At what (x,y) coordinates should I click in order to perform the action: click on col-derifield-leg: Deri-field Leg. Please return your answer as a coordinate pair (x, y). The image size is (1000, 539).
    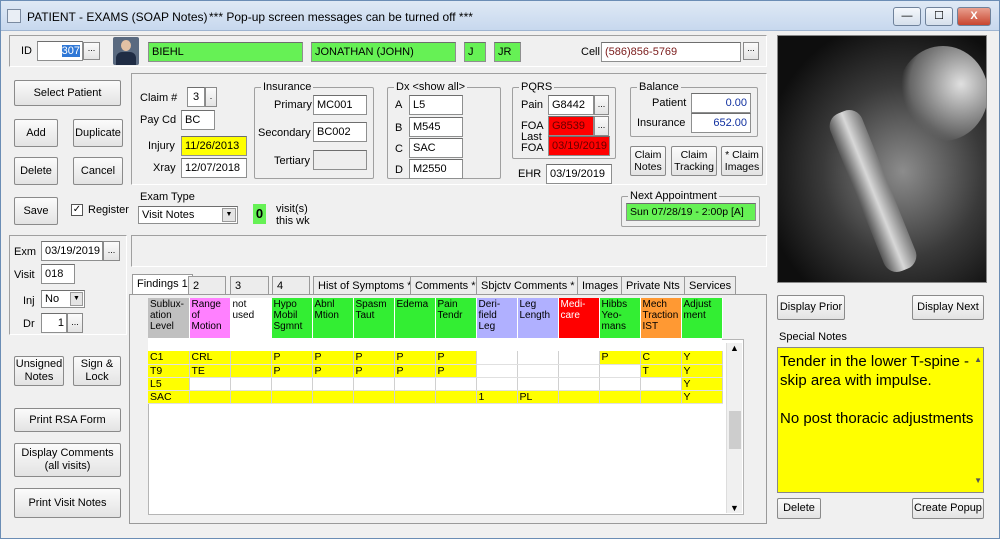
    Looking at the image, I should click on (497, 318).